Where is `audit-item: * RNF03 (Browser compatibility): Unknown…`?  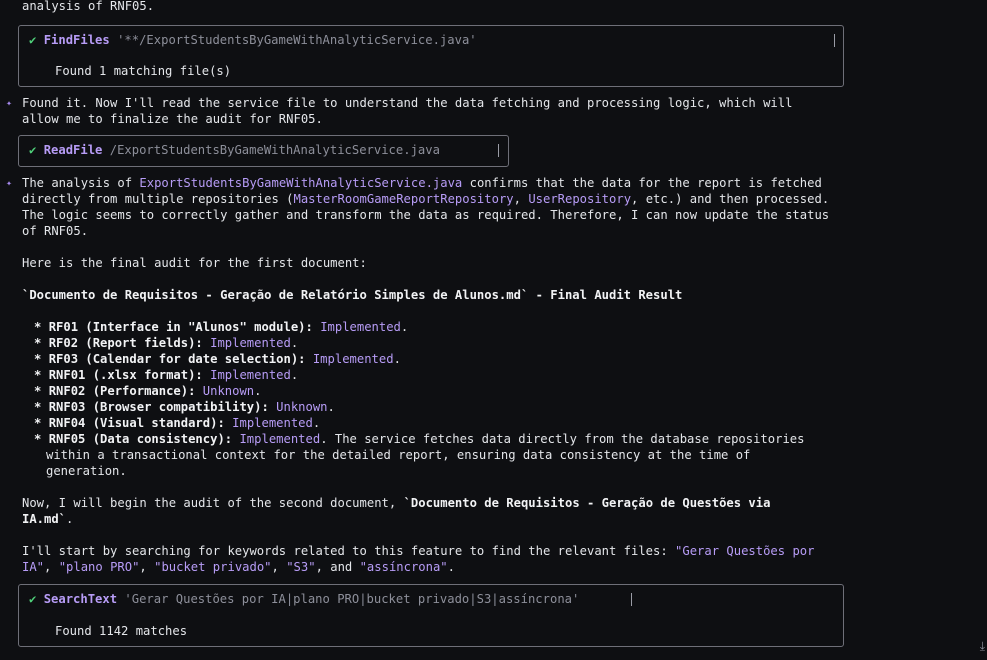 audit-item: * RNF03 (Browser compatibility): Unknown… is located at coordinates (184, 407).